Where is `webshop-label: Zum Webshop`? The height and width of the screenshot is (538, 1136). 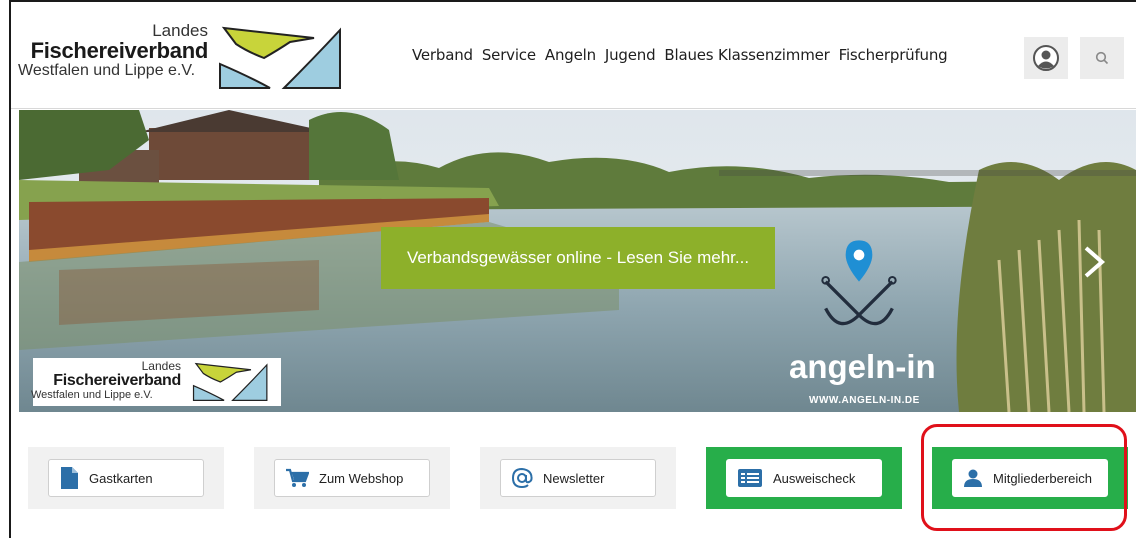 webshop-label: Zum Webshop is located at coordinates (361, 478).